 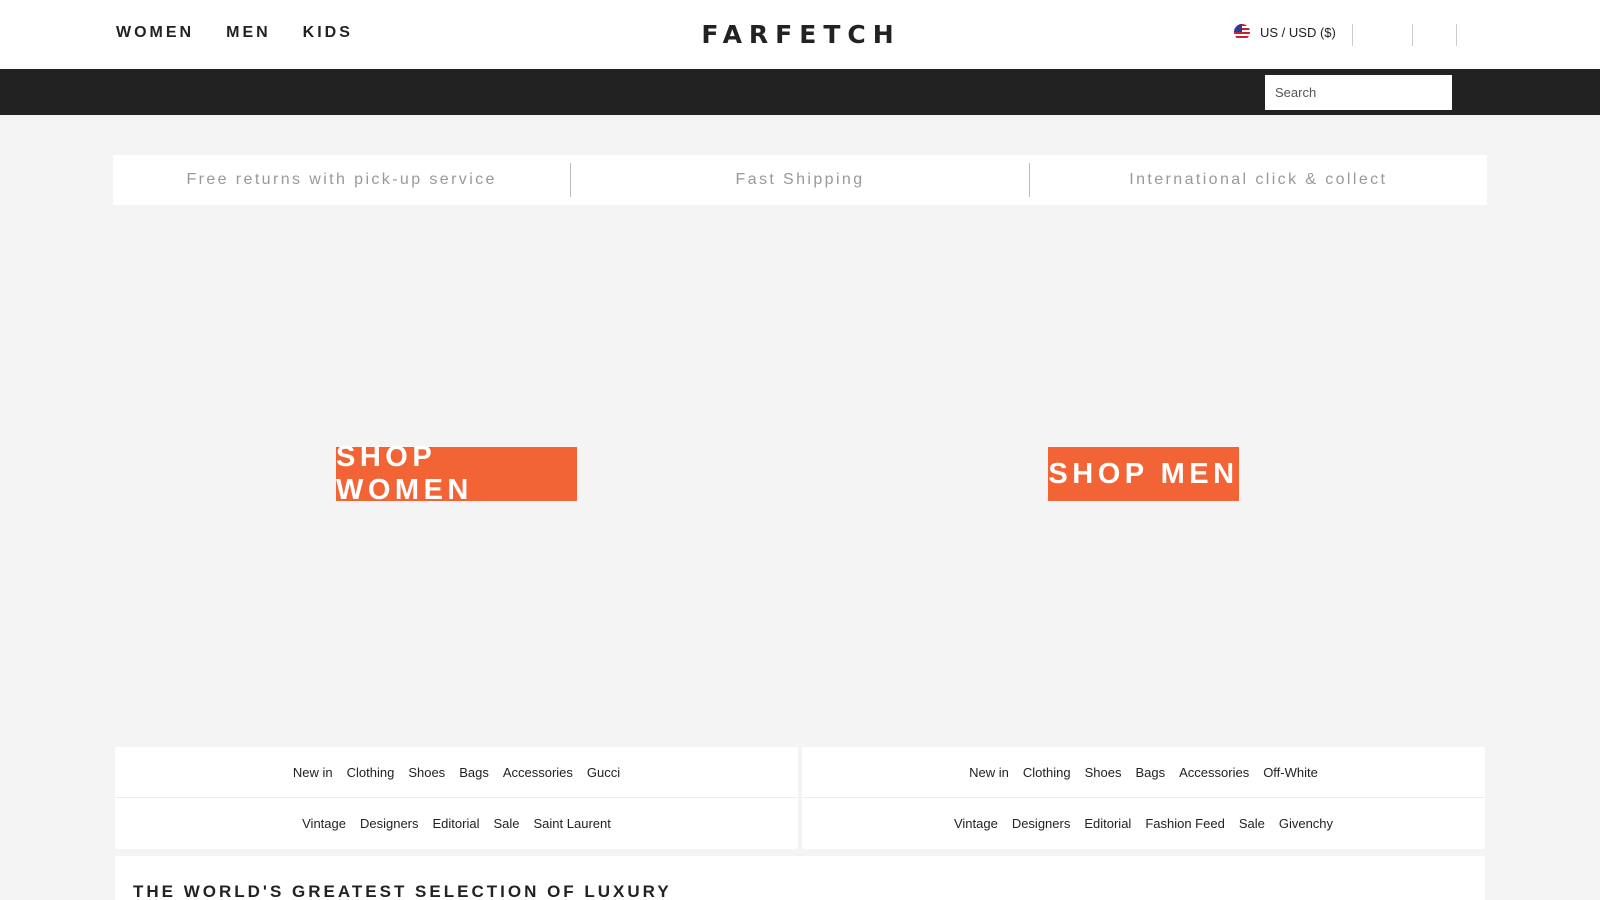 What do you see at coordinates (1252, 823) in the screenshot?
I see `men-link-sale: Sale` at bounding box center [1252, 823].